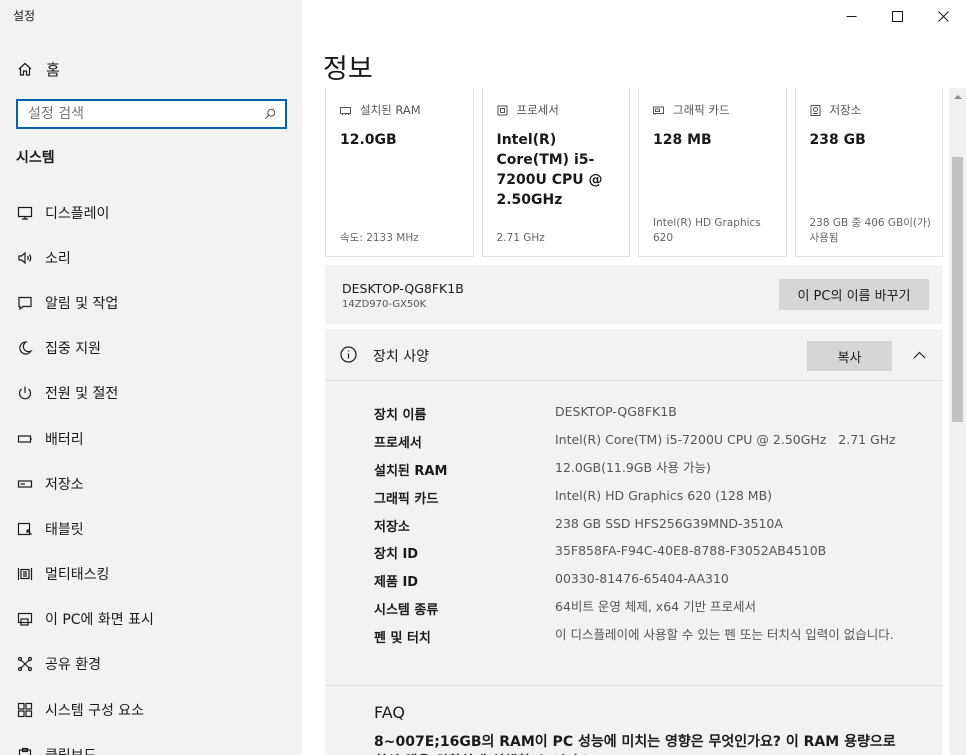  What do you see at coordinates (270, 114) in the screenshot?
I see `search-icon` at bounding box center [270, 114].